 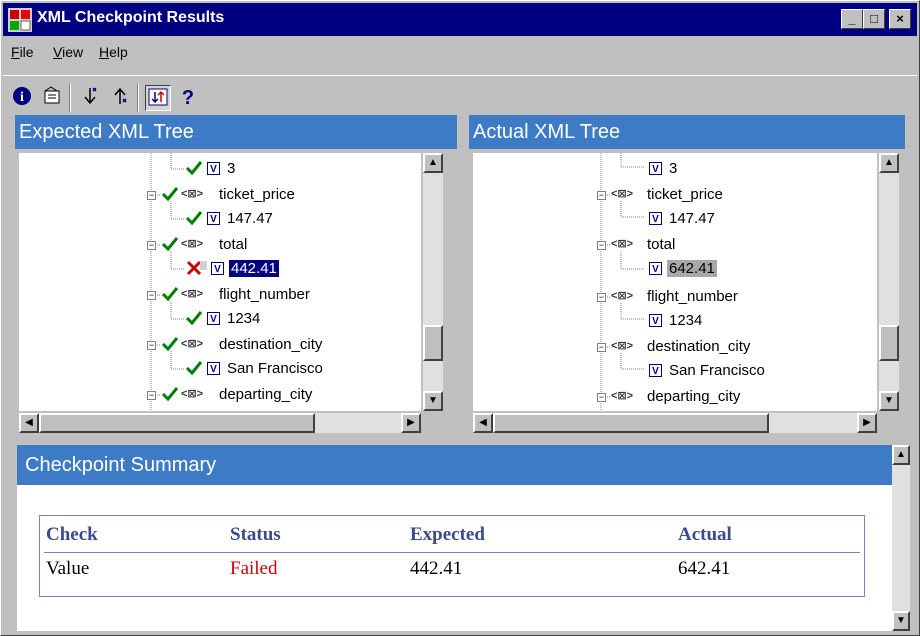 I want to click on summary-vertical-scrollbar: ▲ ▼, so click(x=901, y=538).